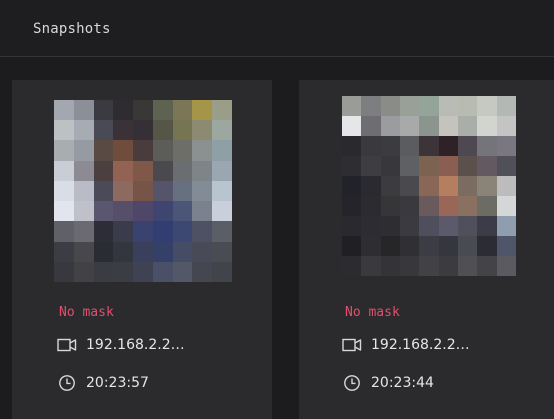 The width and height of the screenshot is (554, 419). What do you see at coordinates (117, 383) in the screenshot?
I see `capture-time-text: 20:23:57` at bounding box center [117, 383].